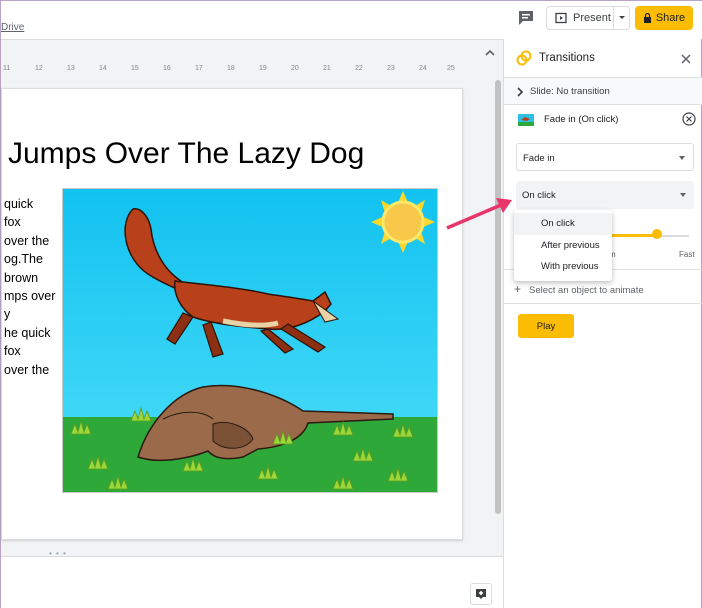  What do you see at coordinates (19, 204) in the screenshot?
I see `body-line: quick` at bounding box center [19, 204].